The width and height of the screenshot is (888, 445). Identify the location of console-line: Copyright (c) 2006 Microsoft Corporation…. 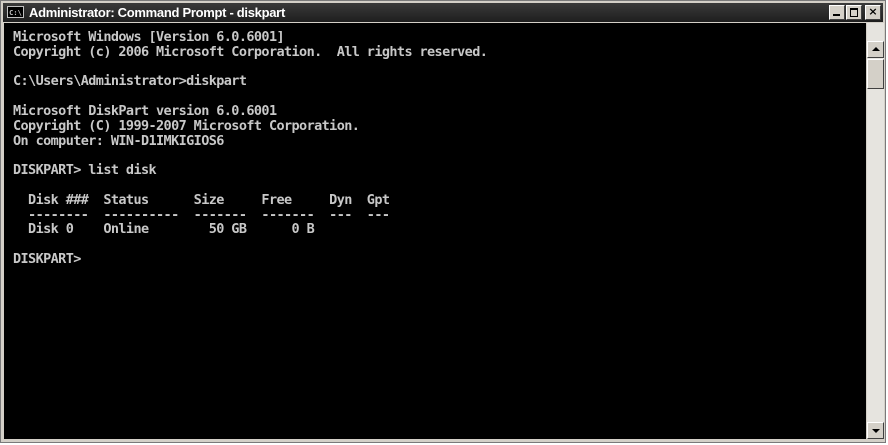
(250, 51).